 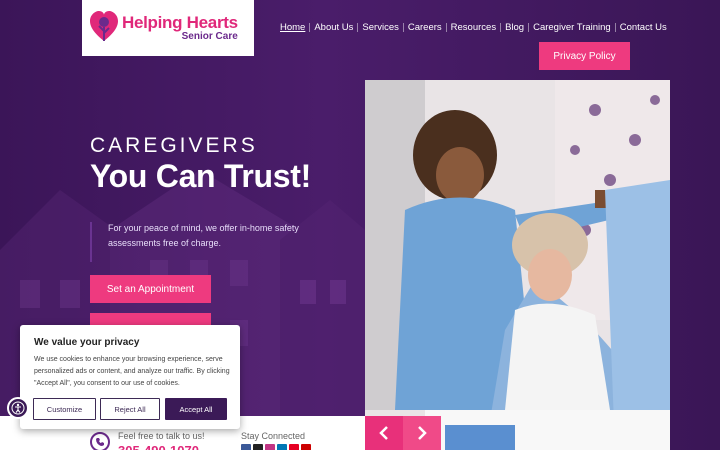 What do you see at coordinates (258, 447) in the screenshot?
I see `x-twitter-icon` at bounding box center [258, 447].